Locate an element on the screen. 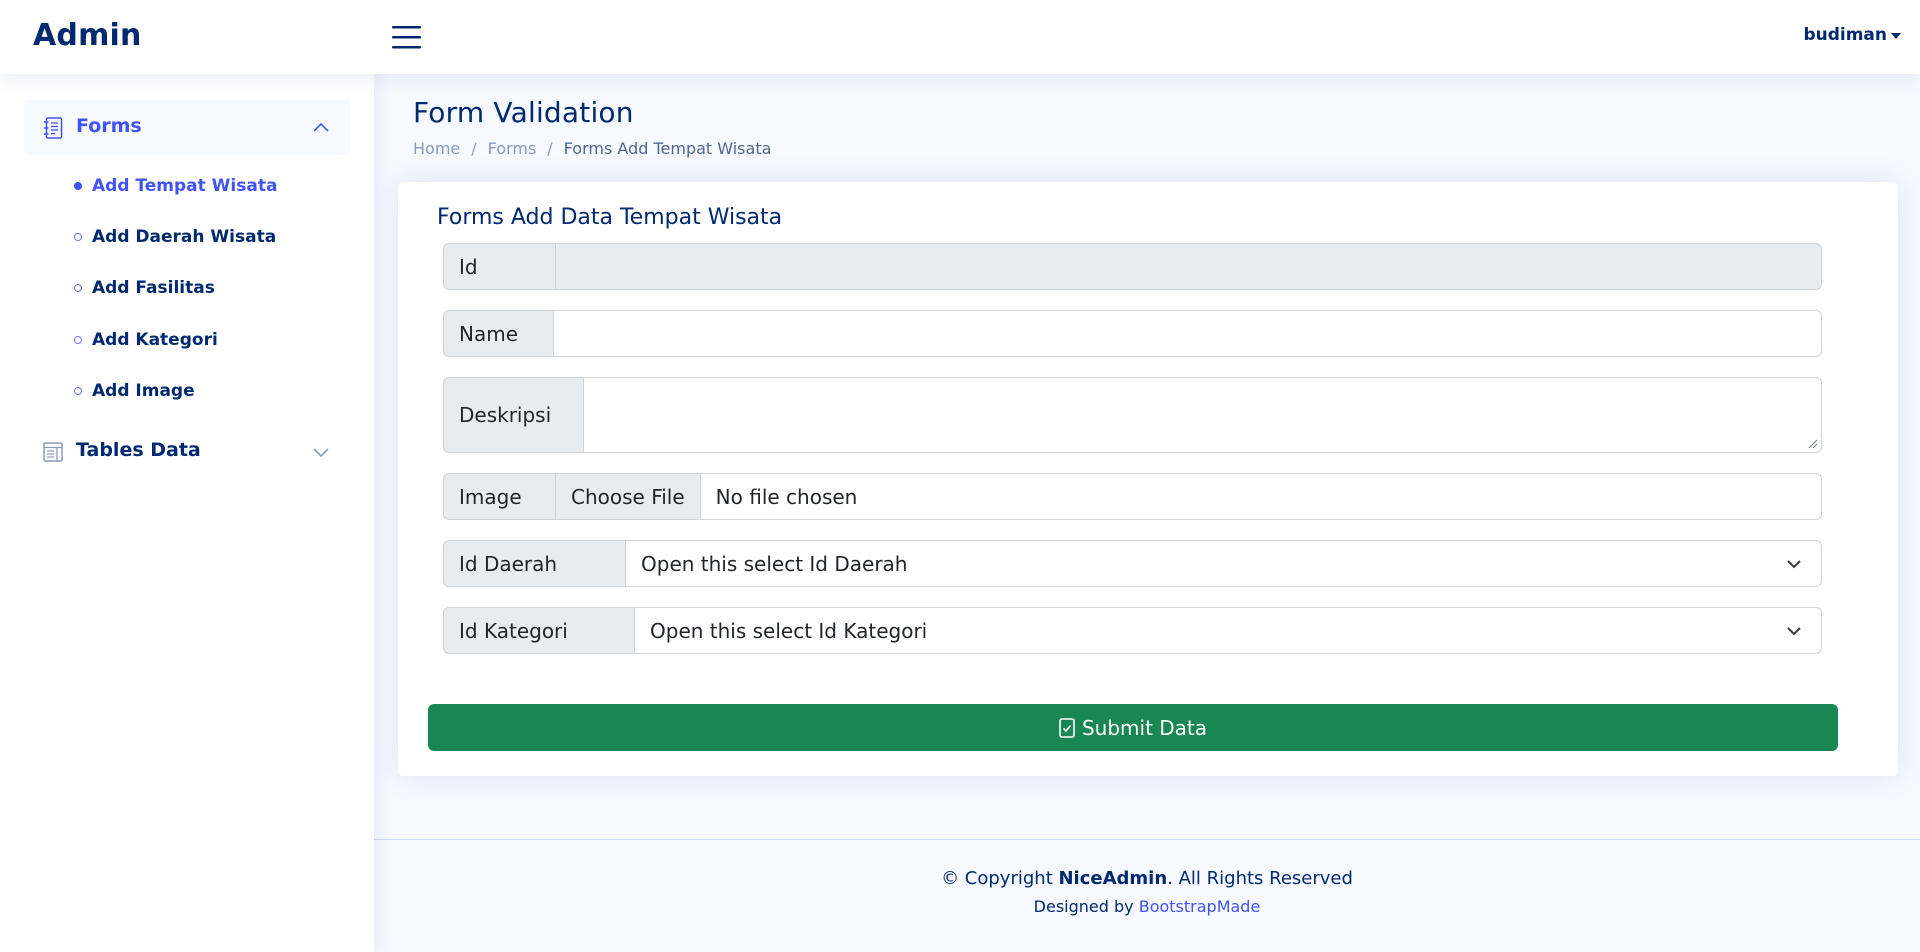 The height and width of the screenshot is (952, 1920). hamburger-icon is located at coordinates (406, 37).